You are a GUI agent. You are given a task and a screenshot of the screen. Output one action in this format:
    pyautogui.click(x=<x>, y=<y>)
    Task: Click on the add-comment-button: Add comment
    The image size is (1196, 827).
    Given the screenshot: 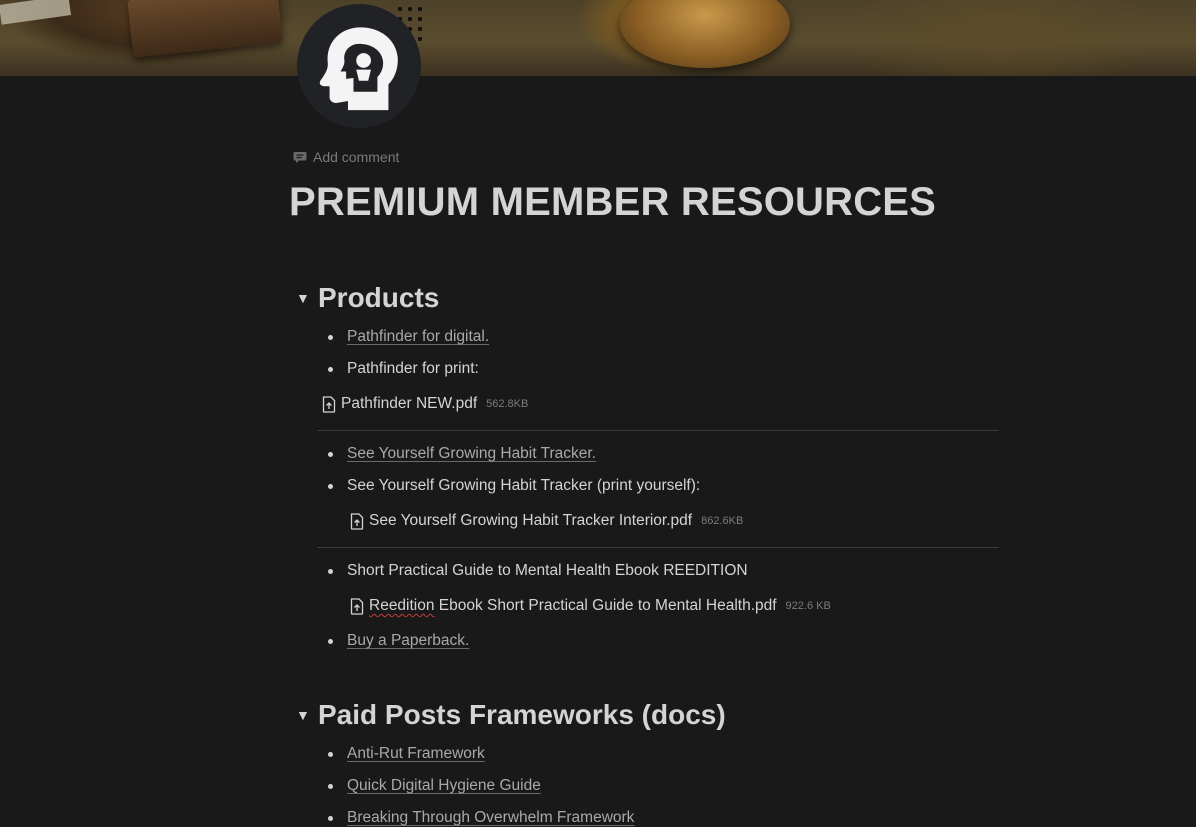 What is the action you would take?
    pyautogui.click(x=346, y=157)
    